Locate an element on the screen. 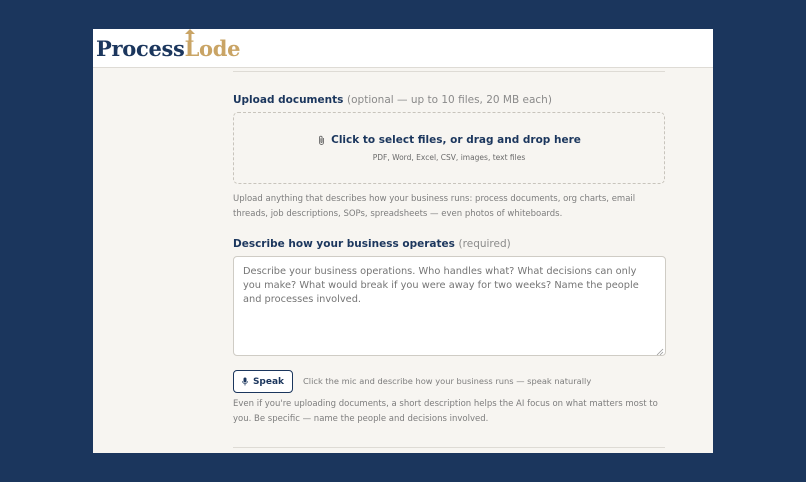 Image resolution: width=806 pixels, height=482 pixels. top-divider is located at coordinates (449, 71).